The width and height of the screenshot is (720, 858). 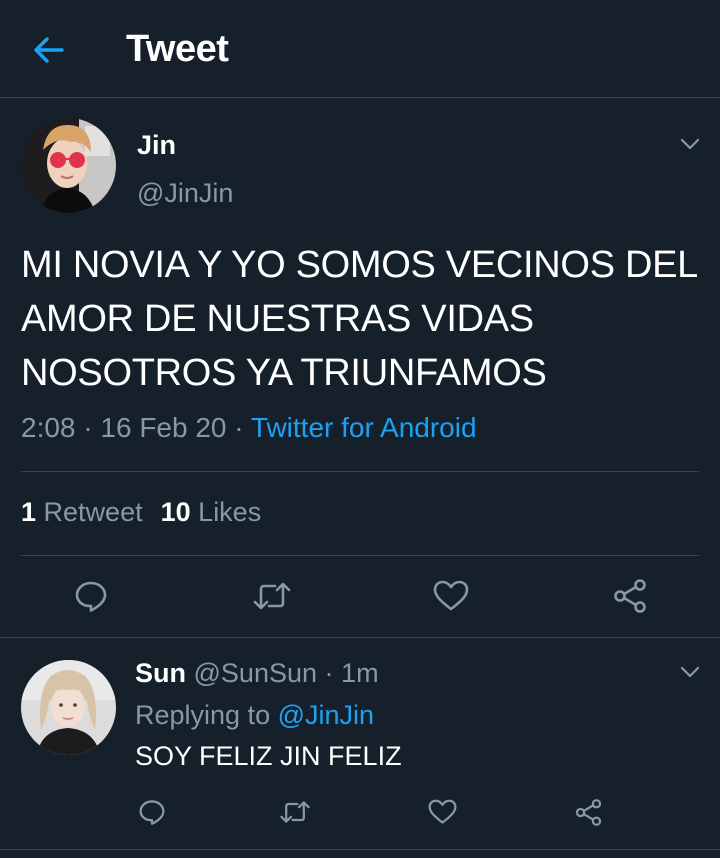 I want to click on reply-retweet-button, so click(x=295, y=812).